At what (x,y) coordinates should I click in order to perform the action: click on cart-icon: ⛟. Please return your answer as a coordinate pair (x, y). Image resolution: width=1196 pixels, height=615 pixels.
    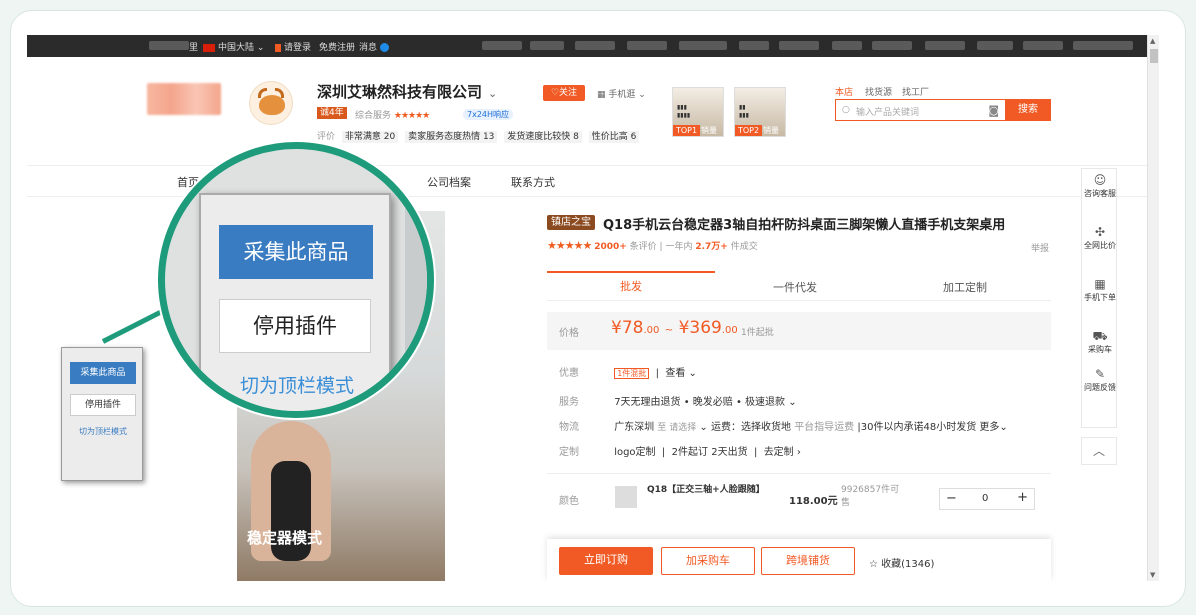
    Looking at the image, I should click on (1100, 336).